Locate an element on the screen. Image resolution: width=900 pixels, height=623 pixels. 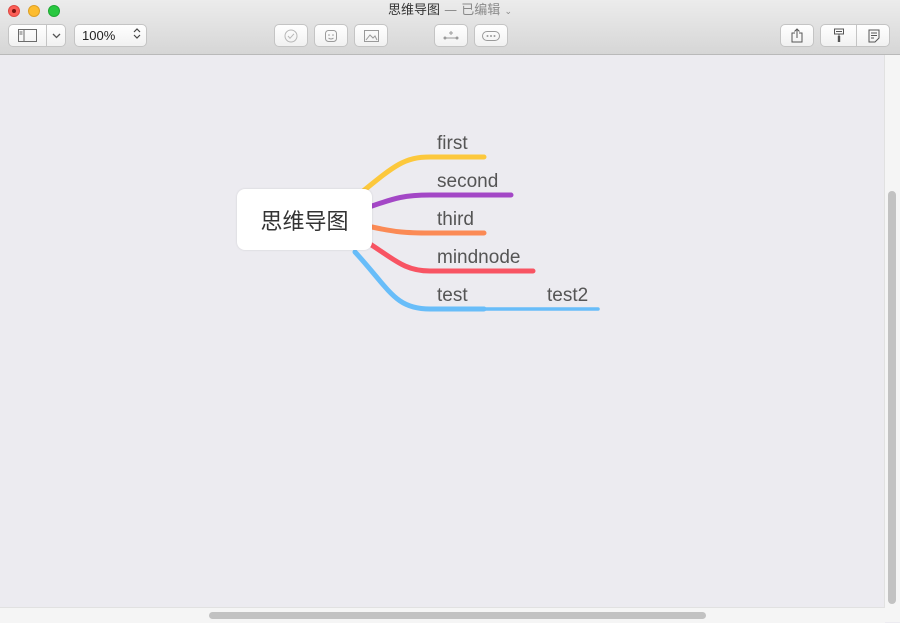
scroll-corner is located at coordinates (892, 614).